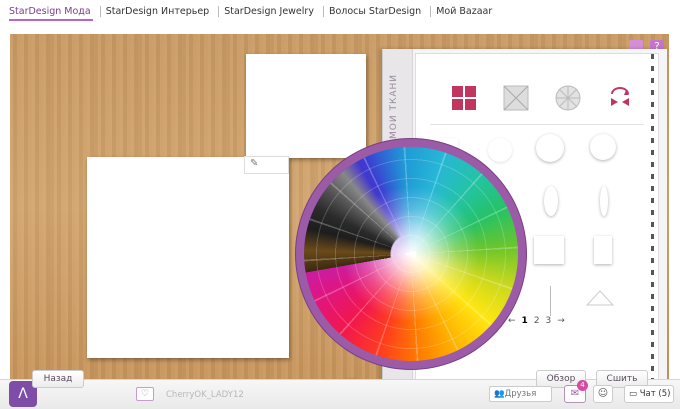 The width and height of the screenshot is (680, 409). What do you see at coordinates (551, 201) in the screenshot?
I see `shape-oval` at bounding box center [551, 201].